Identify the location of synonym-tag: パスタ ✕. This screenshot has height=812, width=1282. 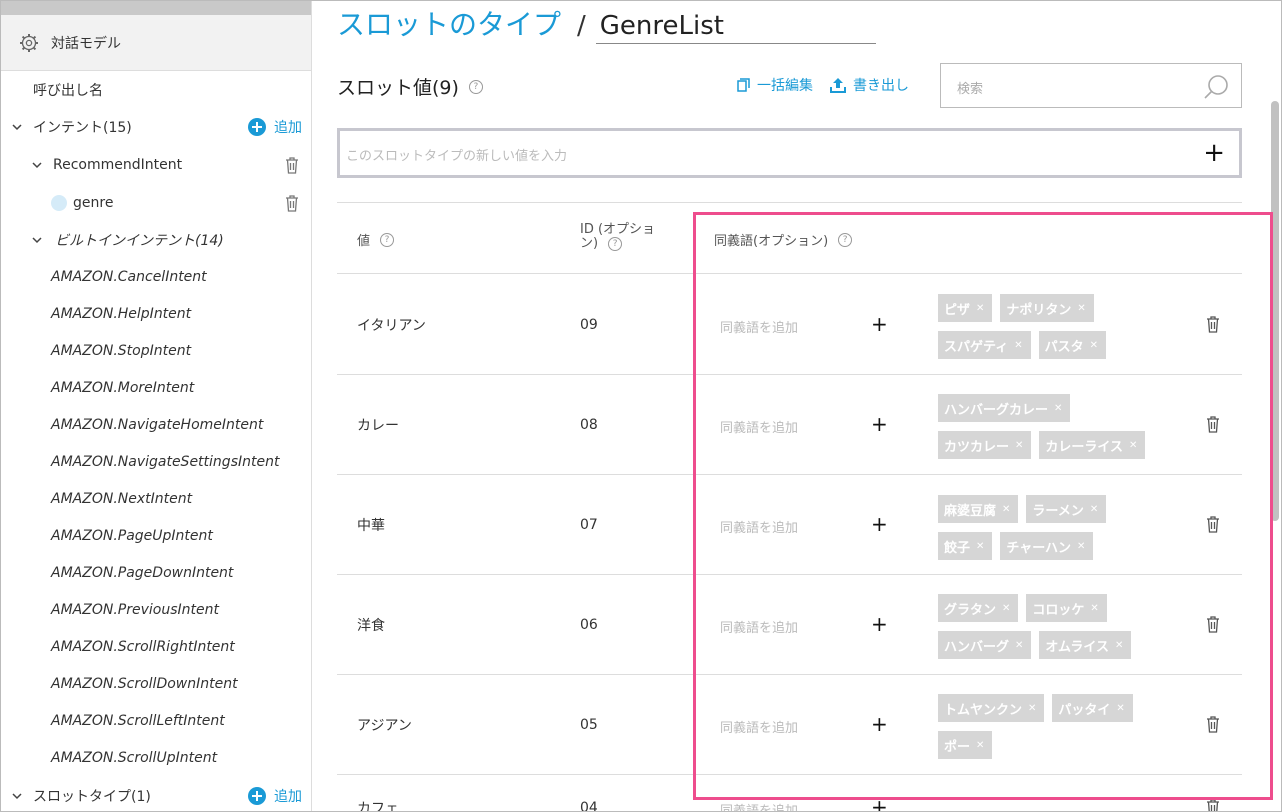
(1072, 345).